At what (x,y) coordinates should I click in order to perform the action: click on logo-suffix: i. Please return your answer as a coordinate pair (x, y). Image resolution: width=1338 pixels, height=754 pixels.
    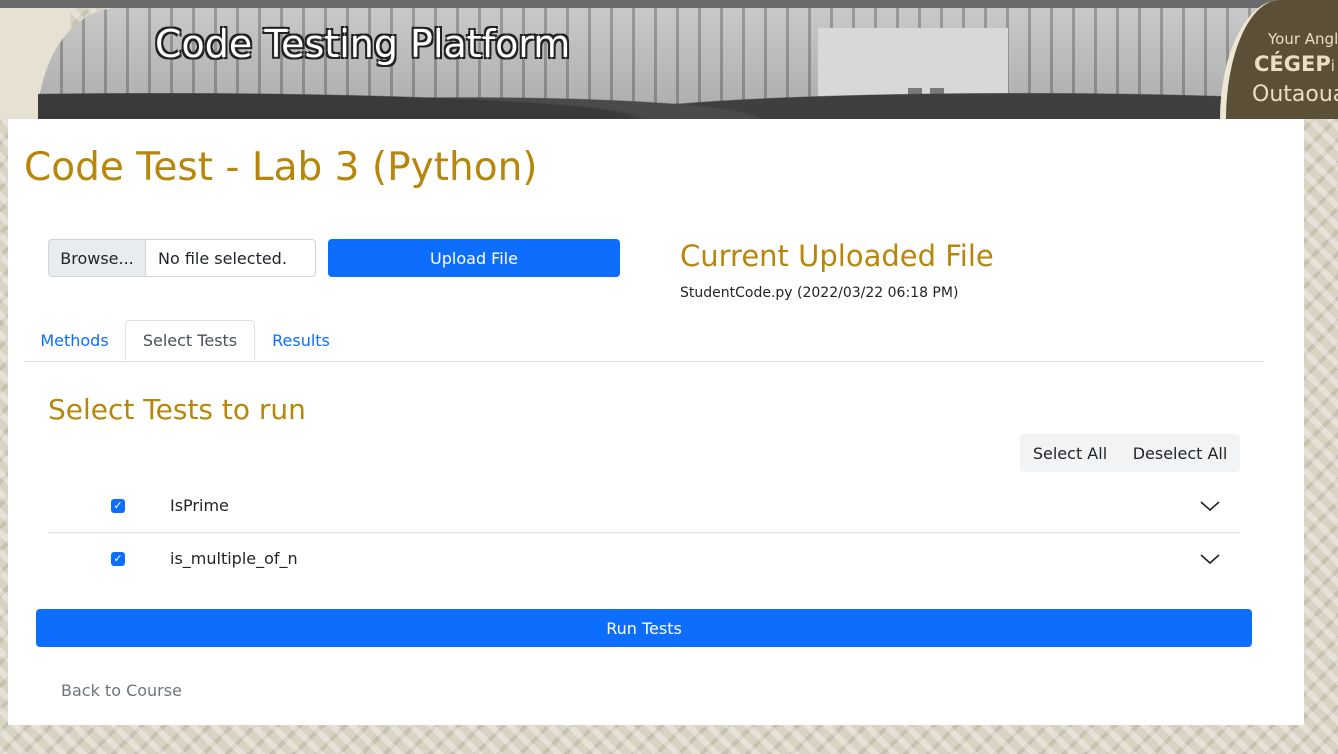
    Looking at the image, I should click on (1332, 66).